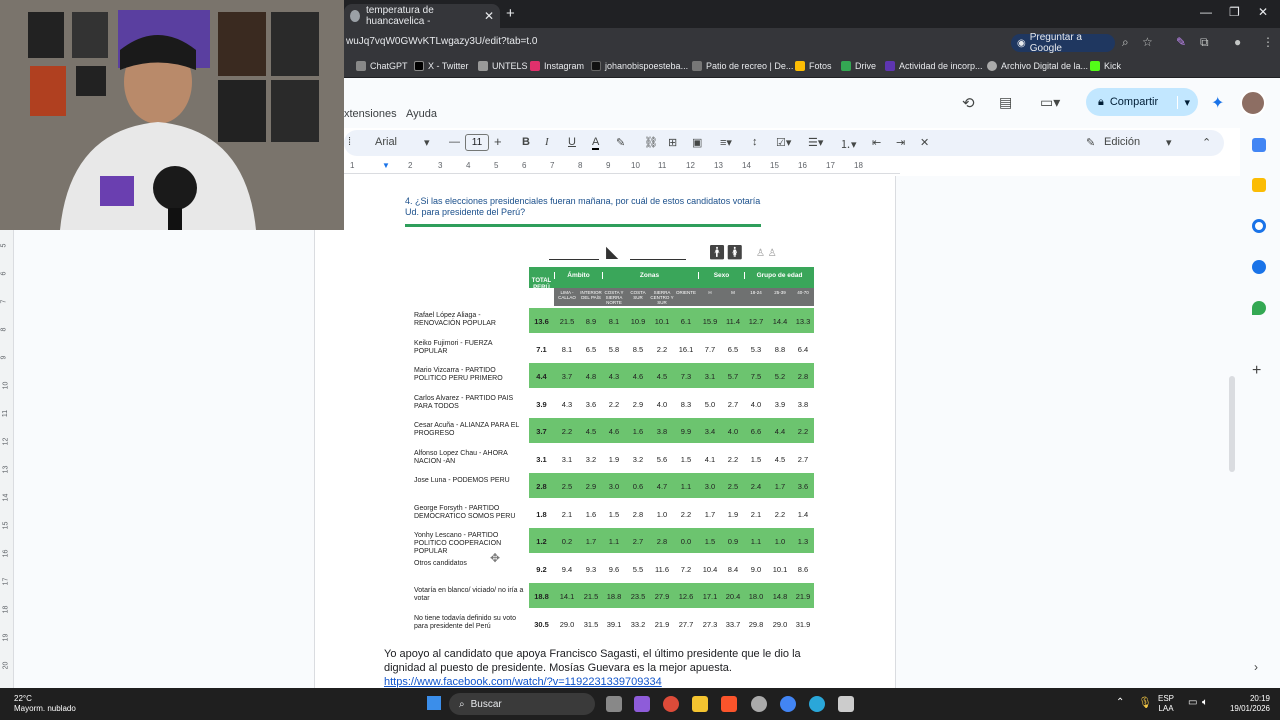  What do you see at coordinates (1063, 43) in the screenshot?
I see `ask-google-button: ◉ Preguntar a Google` at bounding box center [1063, 43].